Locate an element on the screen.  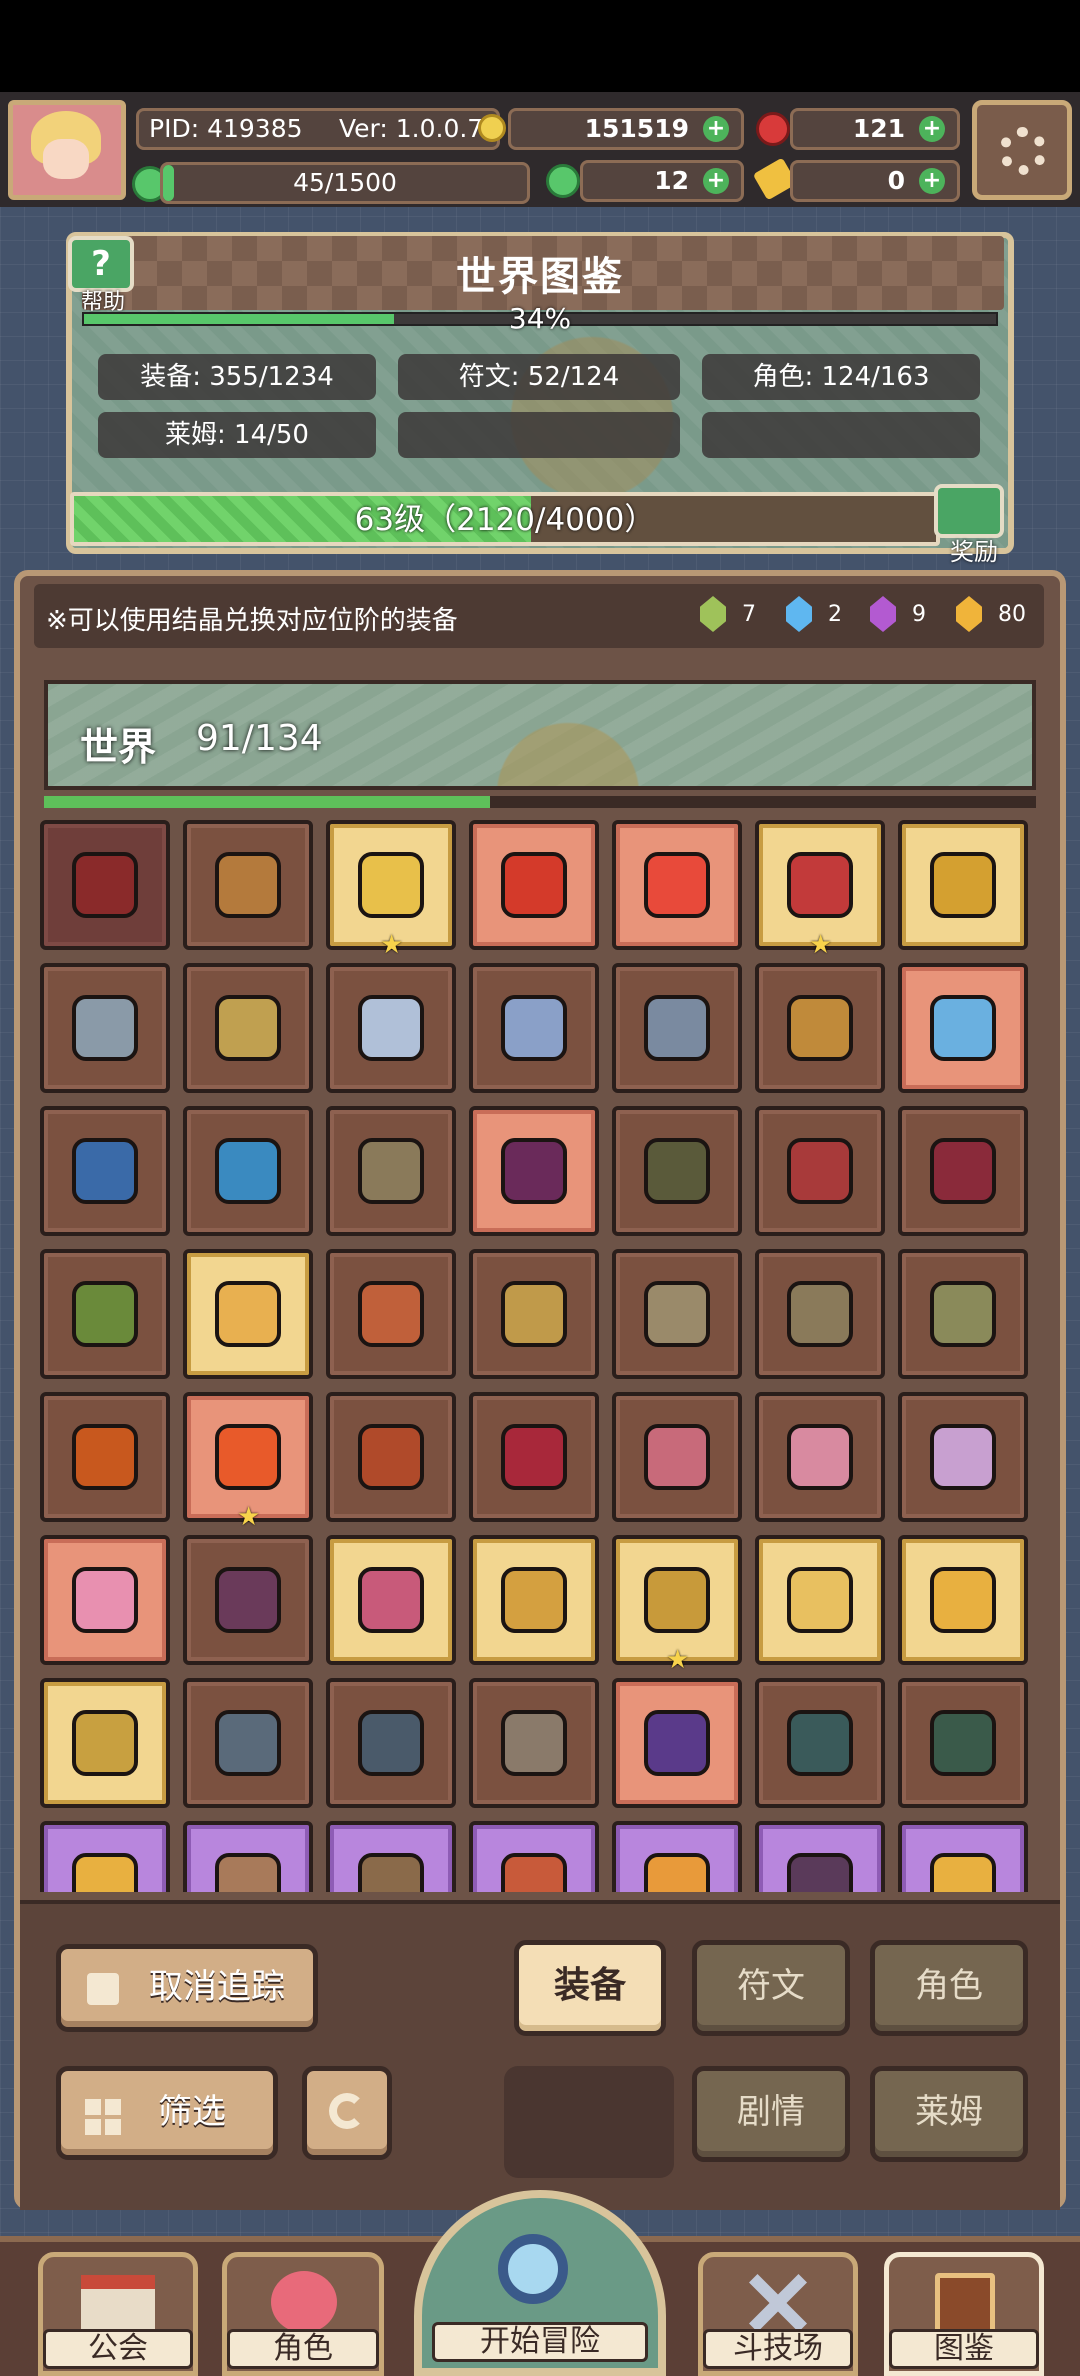
tab-equipment: 装备 is located at coordinates (590, 1988).